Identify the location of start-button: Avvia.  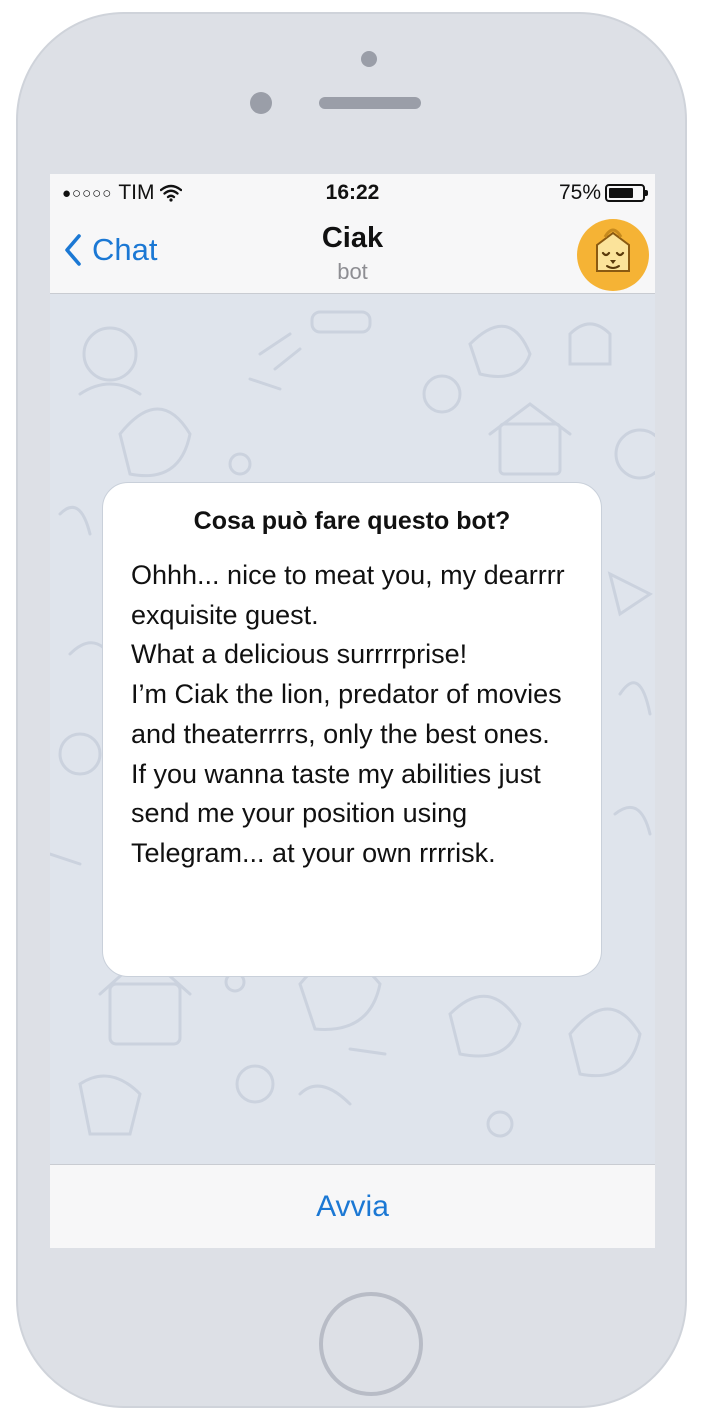
(352, 1206).